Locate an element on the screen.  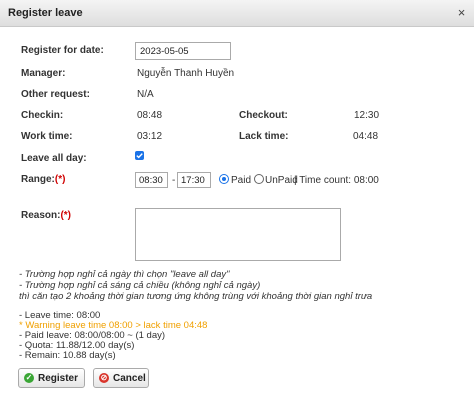
range-label: Range:(*) is located at coordinates (43, 179).